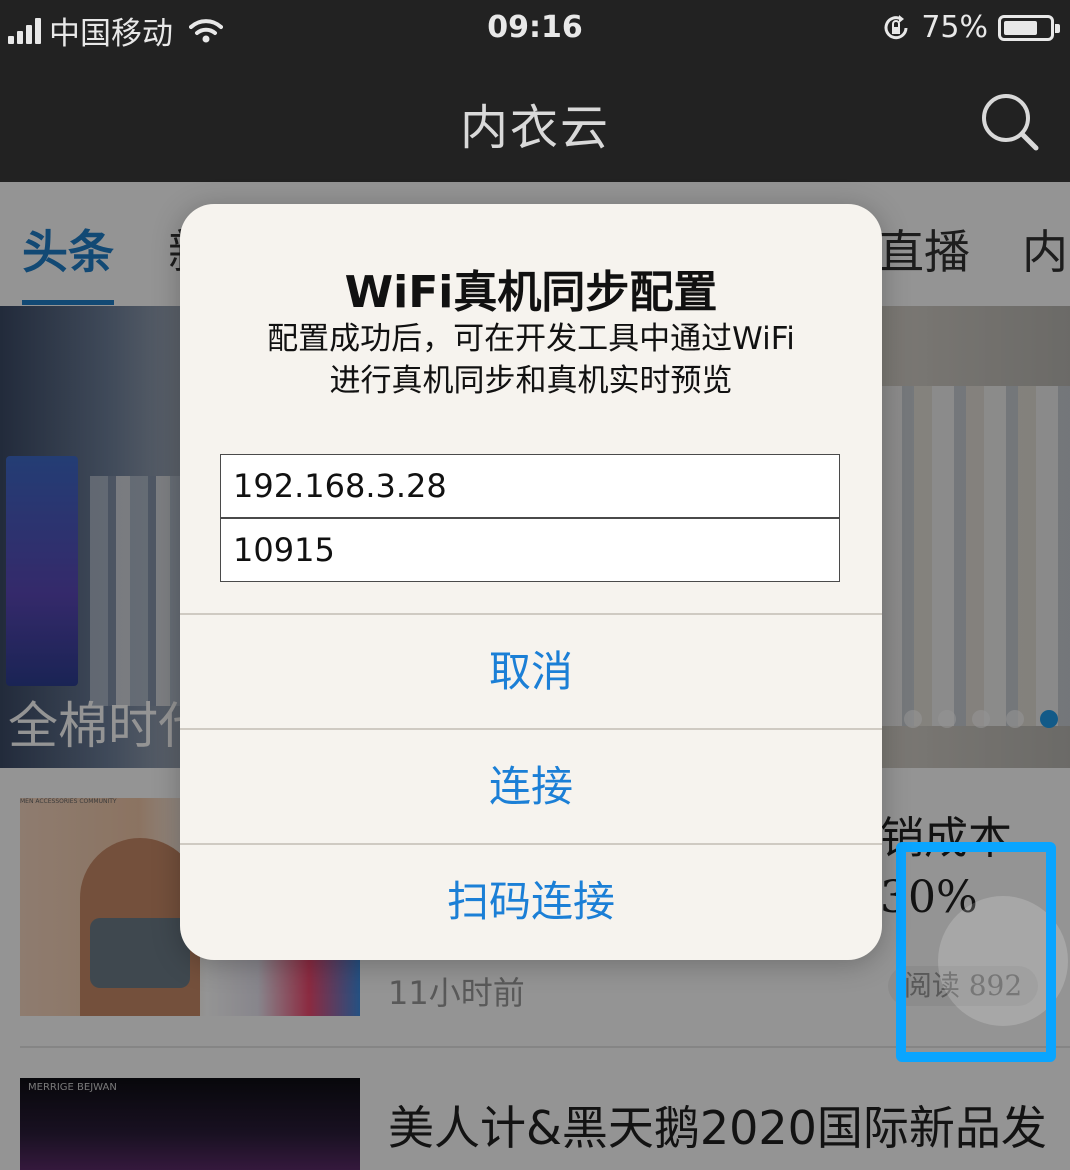 The height and width of the screenshot is (1170, 1070). I want to click on navigation-bar: 内衣云, so click(535, 121).